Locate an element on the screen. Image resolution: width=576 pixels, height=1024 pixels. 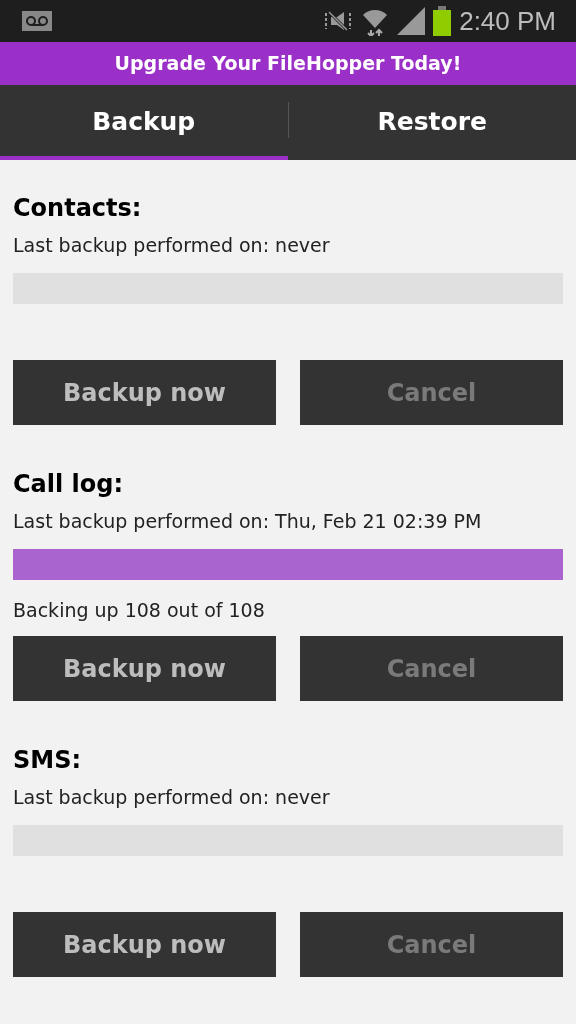
mute-icon is located at coordinates (338, 21).